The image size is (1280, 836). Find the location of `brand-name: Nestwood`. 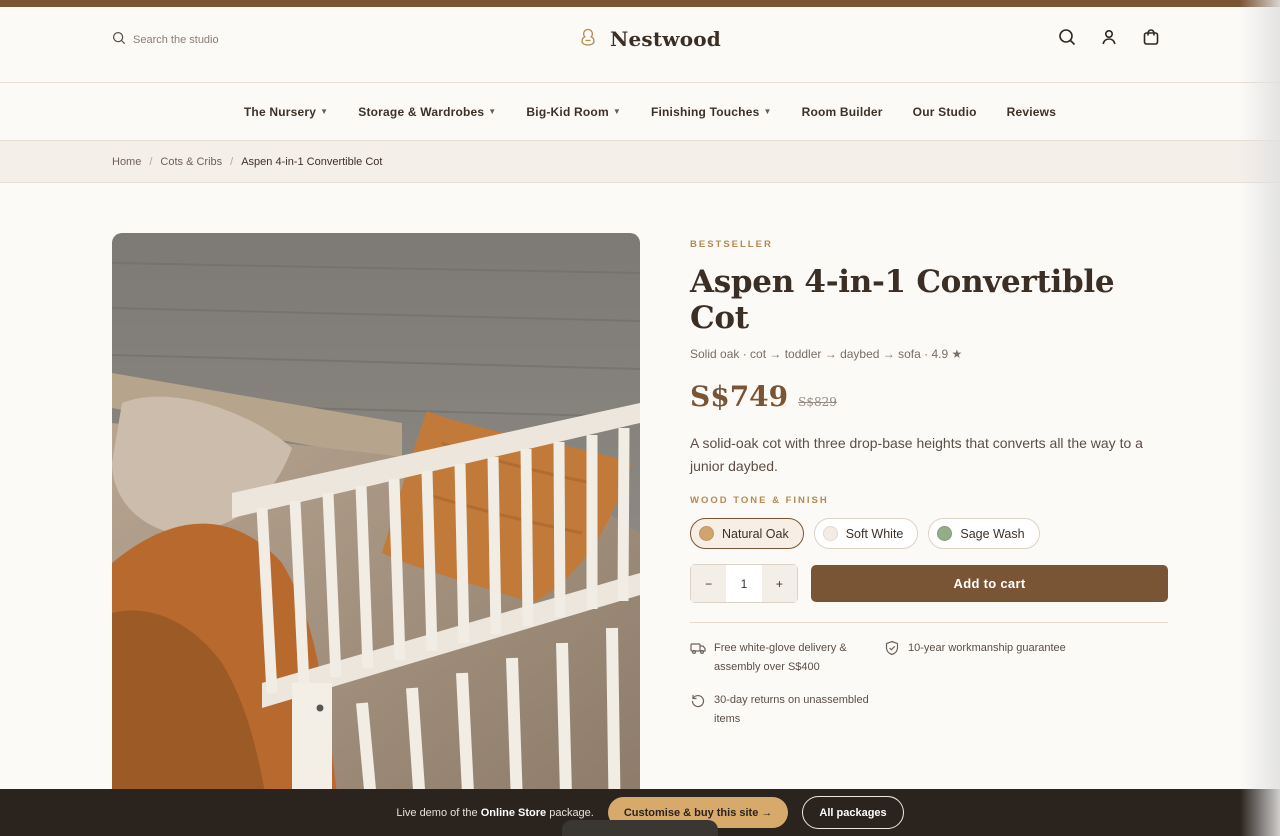

brand-name: Nestwood is located at coordinates (665, 39).